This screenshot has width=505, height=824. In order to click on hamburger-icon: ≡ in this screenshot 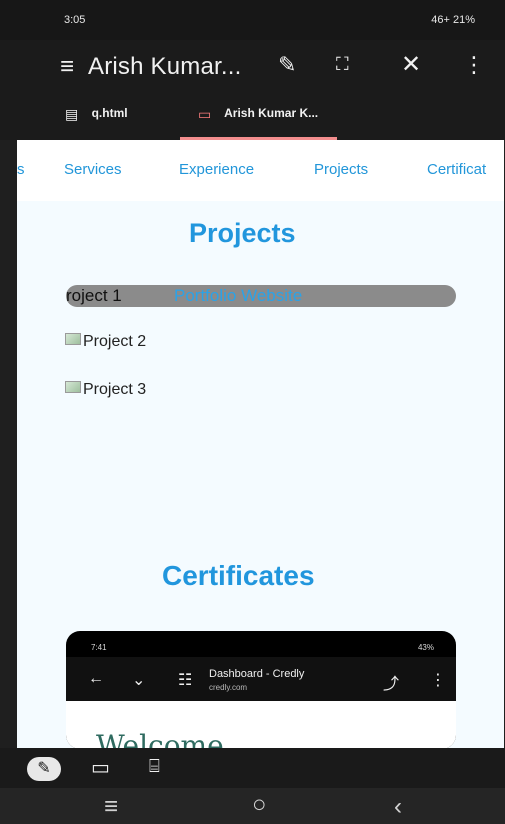, I will do `click(67, 67)`.